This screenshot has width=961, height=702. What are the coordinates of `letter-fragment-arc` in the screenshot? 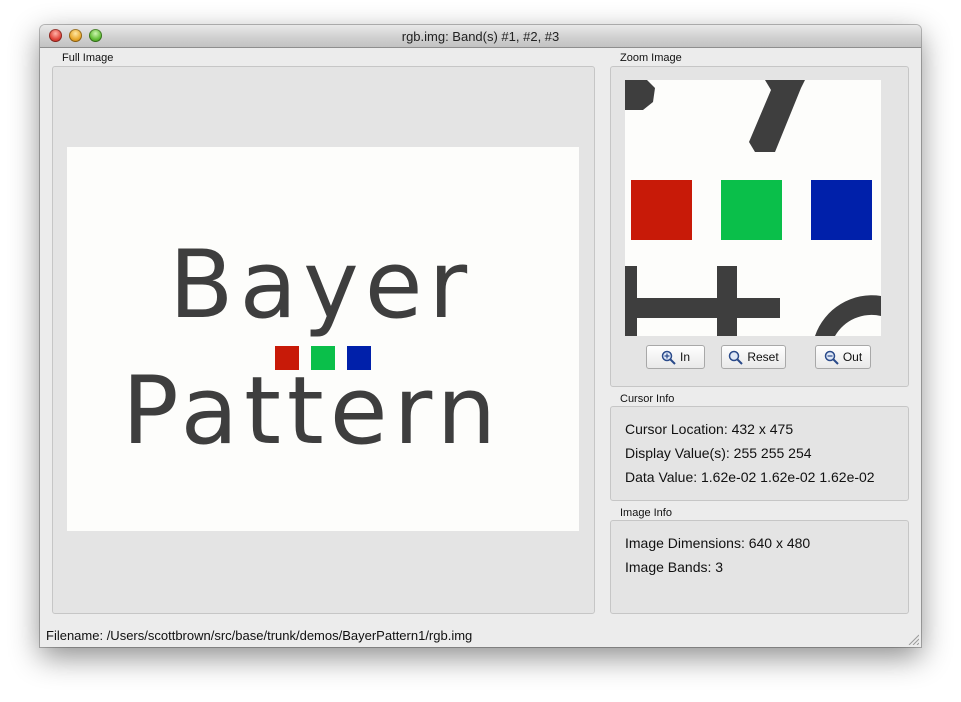 It's located at (848, 315).